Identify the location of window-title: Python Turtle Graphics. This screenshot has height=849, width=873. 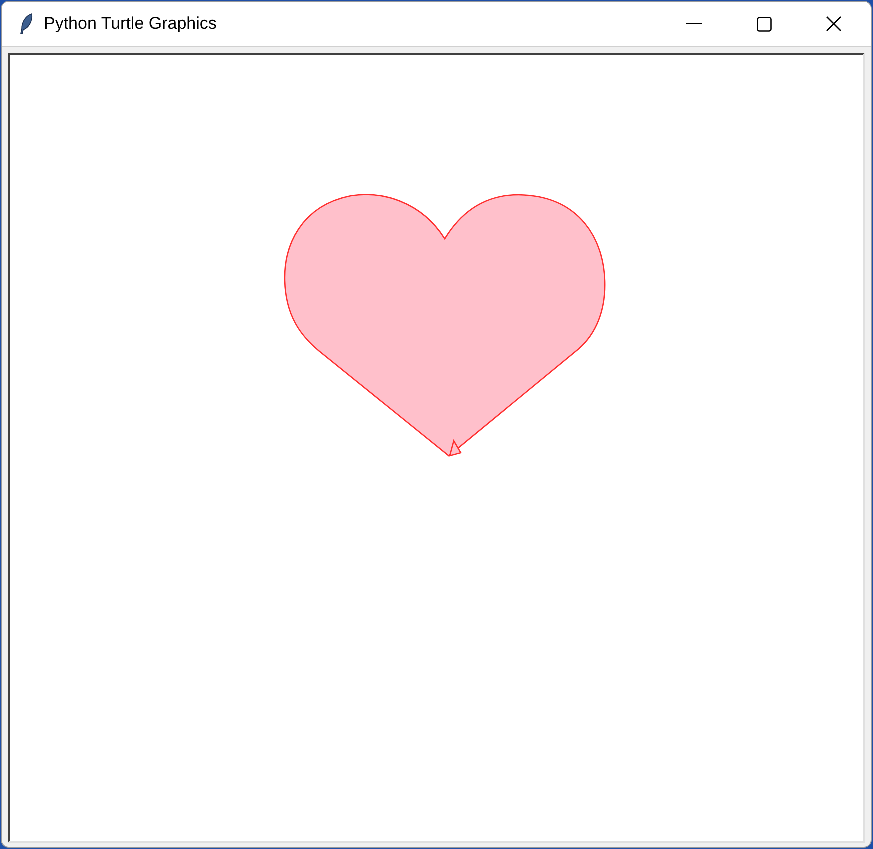
(130, 24).